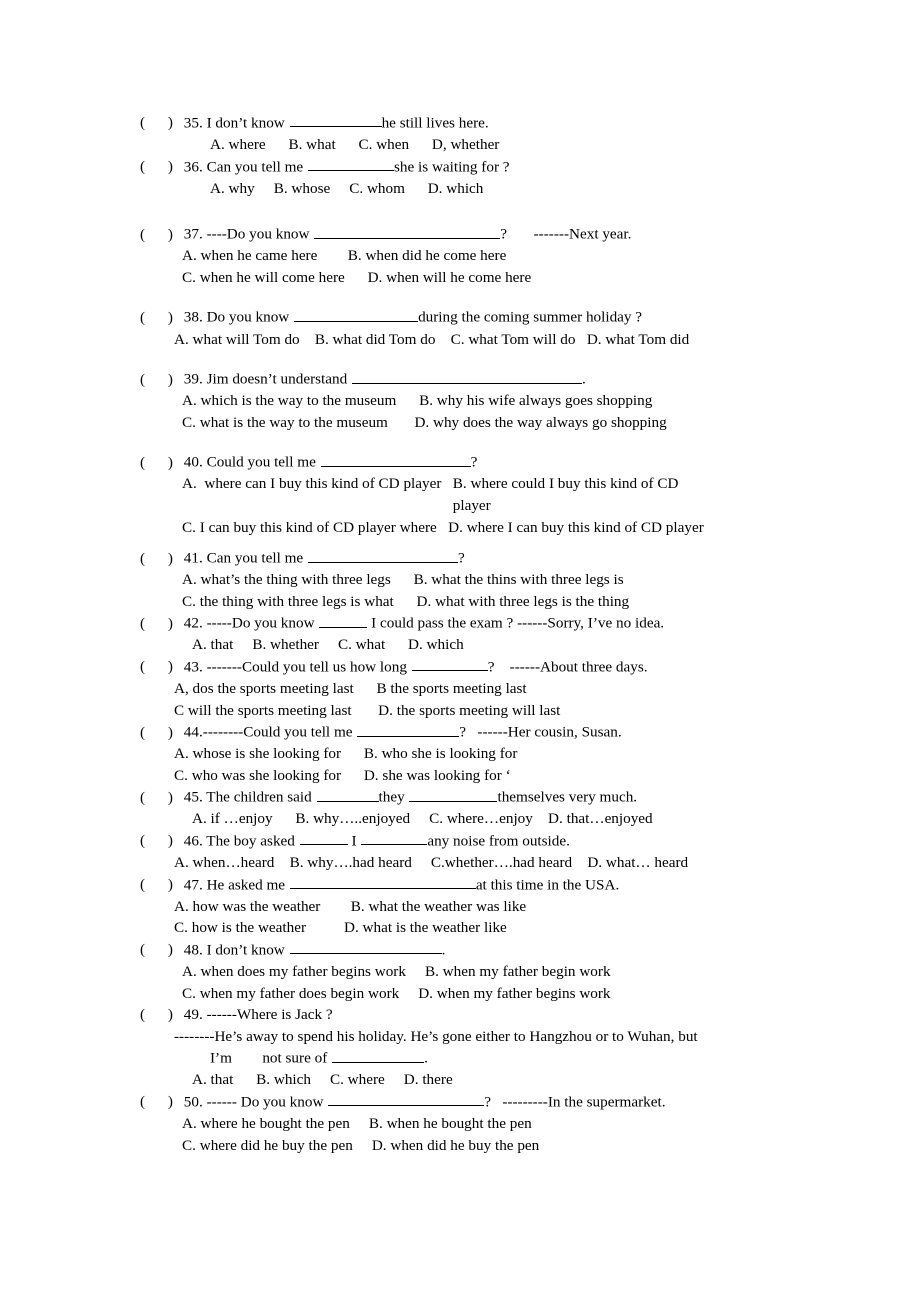 This screenshot has width=920, height=1302. Describe the element at coordinates (408, 729) in the screenshot. I see `question-44-blank` at that location.